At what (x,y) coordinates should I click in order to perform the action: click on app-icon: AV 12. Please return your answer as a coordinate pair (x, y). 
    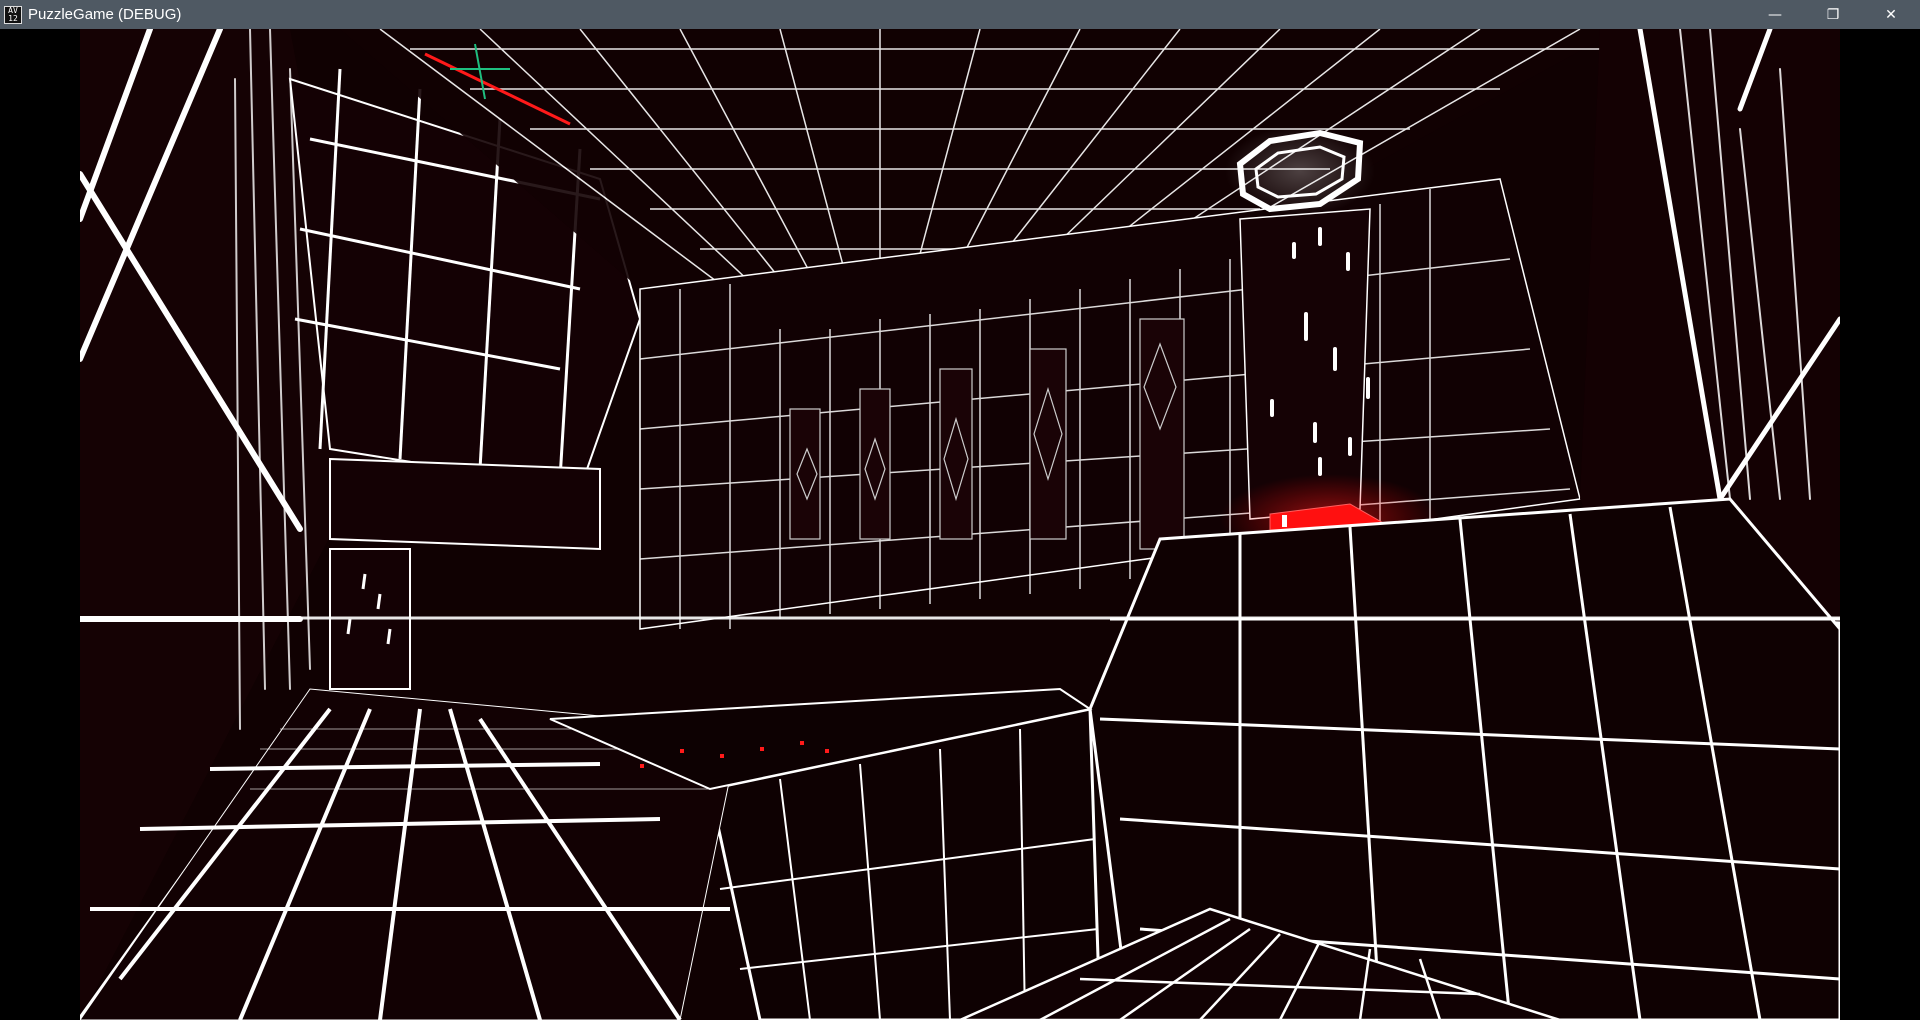
    Looking at the image, I should click on (13, 14).